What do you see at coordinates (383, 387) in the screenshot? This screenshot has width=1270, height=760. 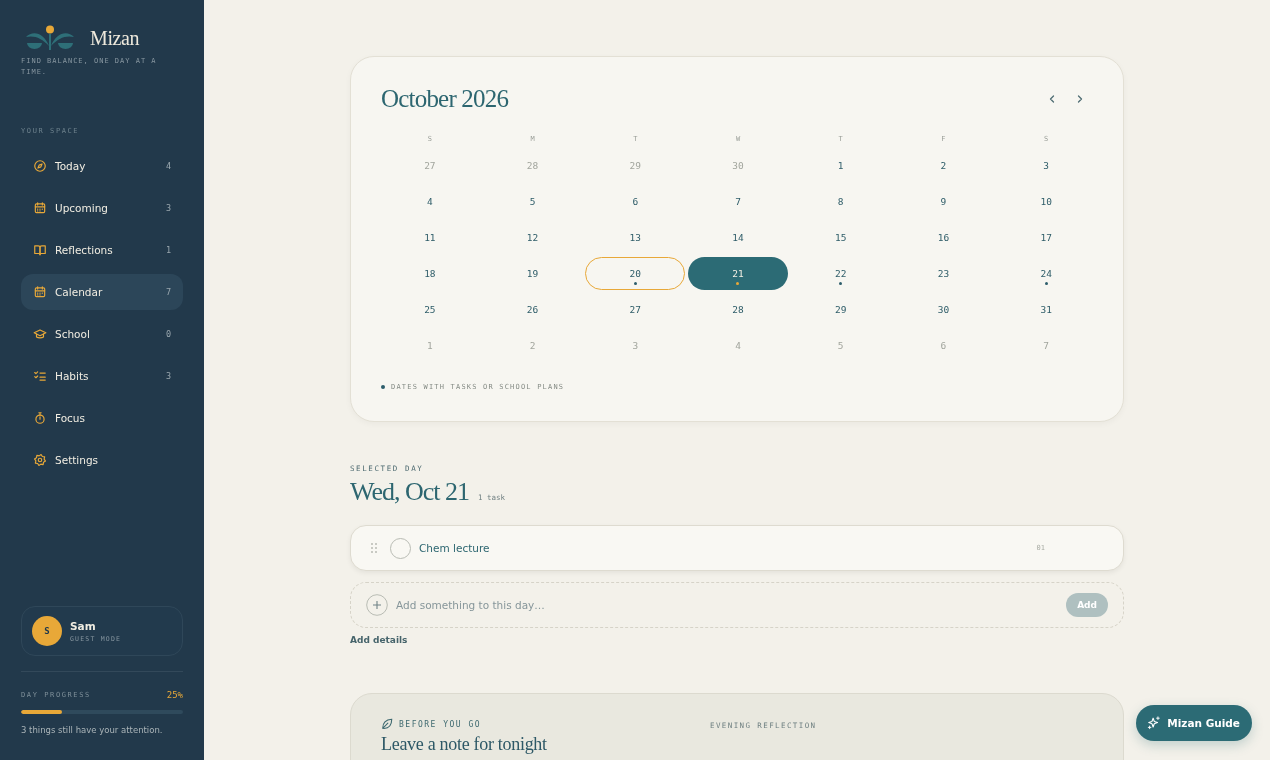 I see `dot-icon` at bounding box center [383, 387].